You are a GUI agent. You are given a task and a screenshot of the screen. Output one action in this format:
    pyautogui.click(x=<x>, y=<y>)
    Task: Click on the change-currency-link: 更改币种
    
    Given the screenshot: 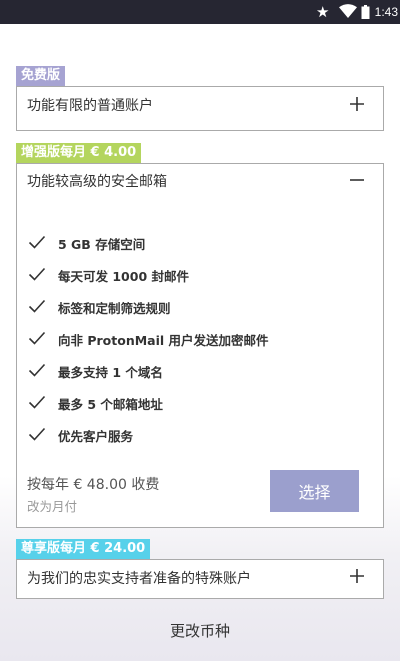 What is the action you would take?
    pyautogui.click(x=200, y=630)
    